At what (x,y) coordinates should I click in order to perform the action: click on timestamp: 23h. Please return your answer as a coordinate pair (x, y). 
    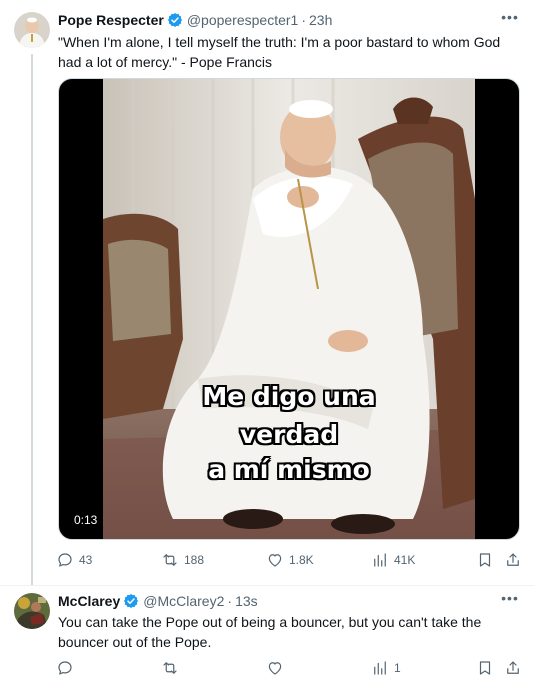
    Looking at the image, I should click on (320, 20).